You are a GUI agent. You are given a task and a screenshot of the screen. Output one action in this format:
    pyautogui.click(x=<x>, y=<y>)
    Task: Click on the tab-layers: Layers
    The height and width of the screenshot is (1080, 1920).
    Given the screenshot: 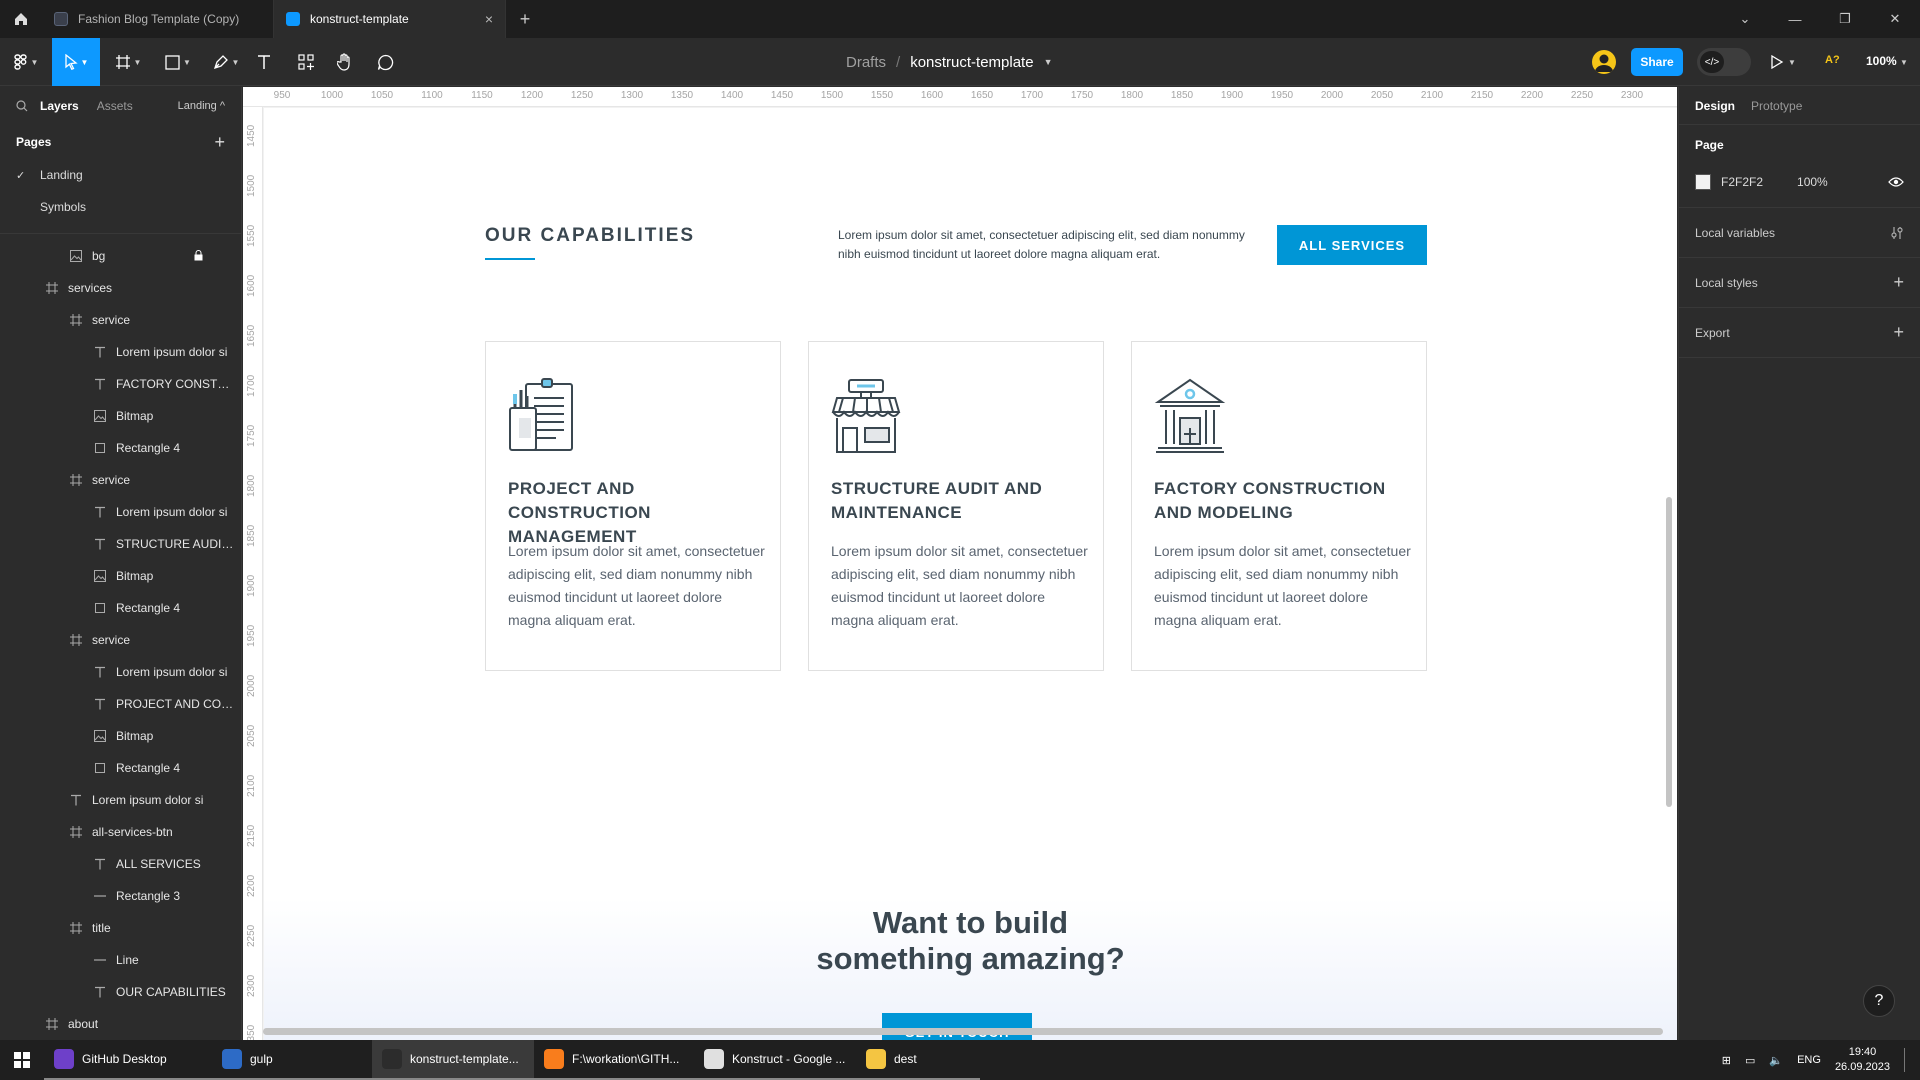 What is the action you would take?
    pyautogui.click(x=59, y=106)
    